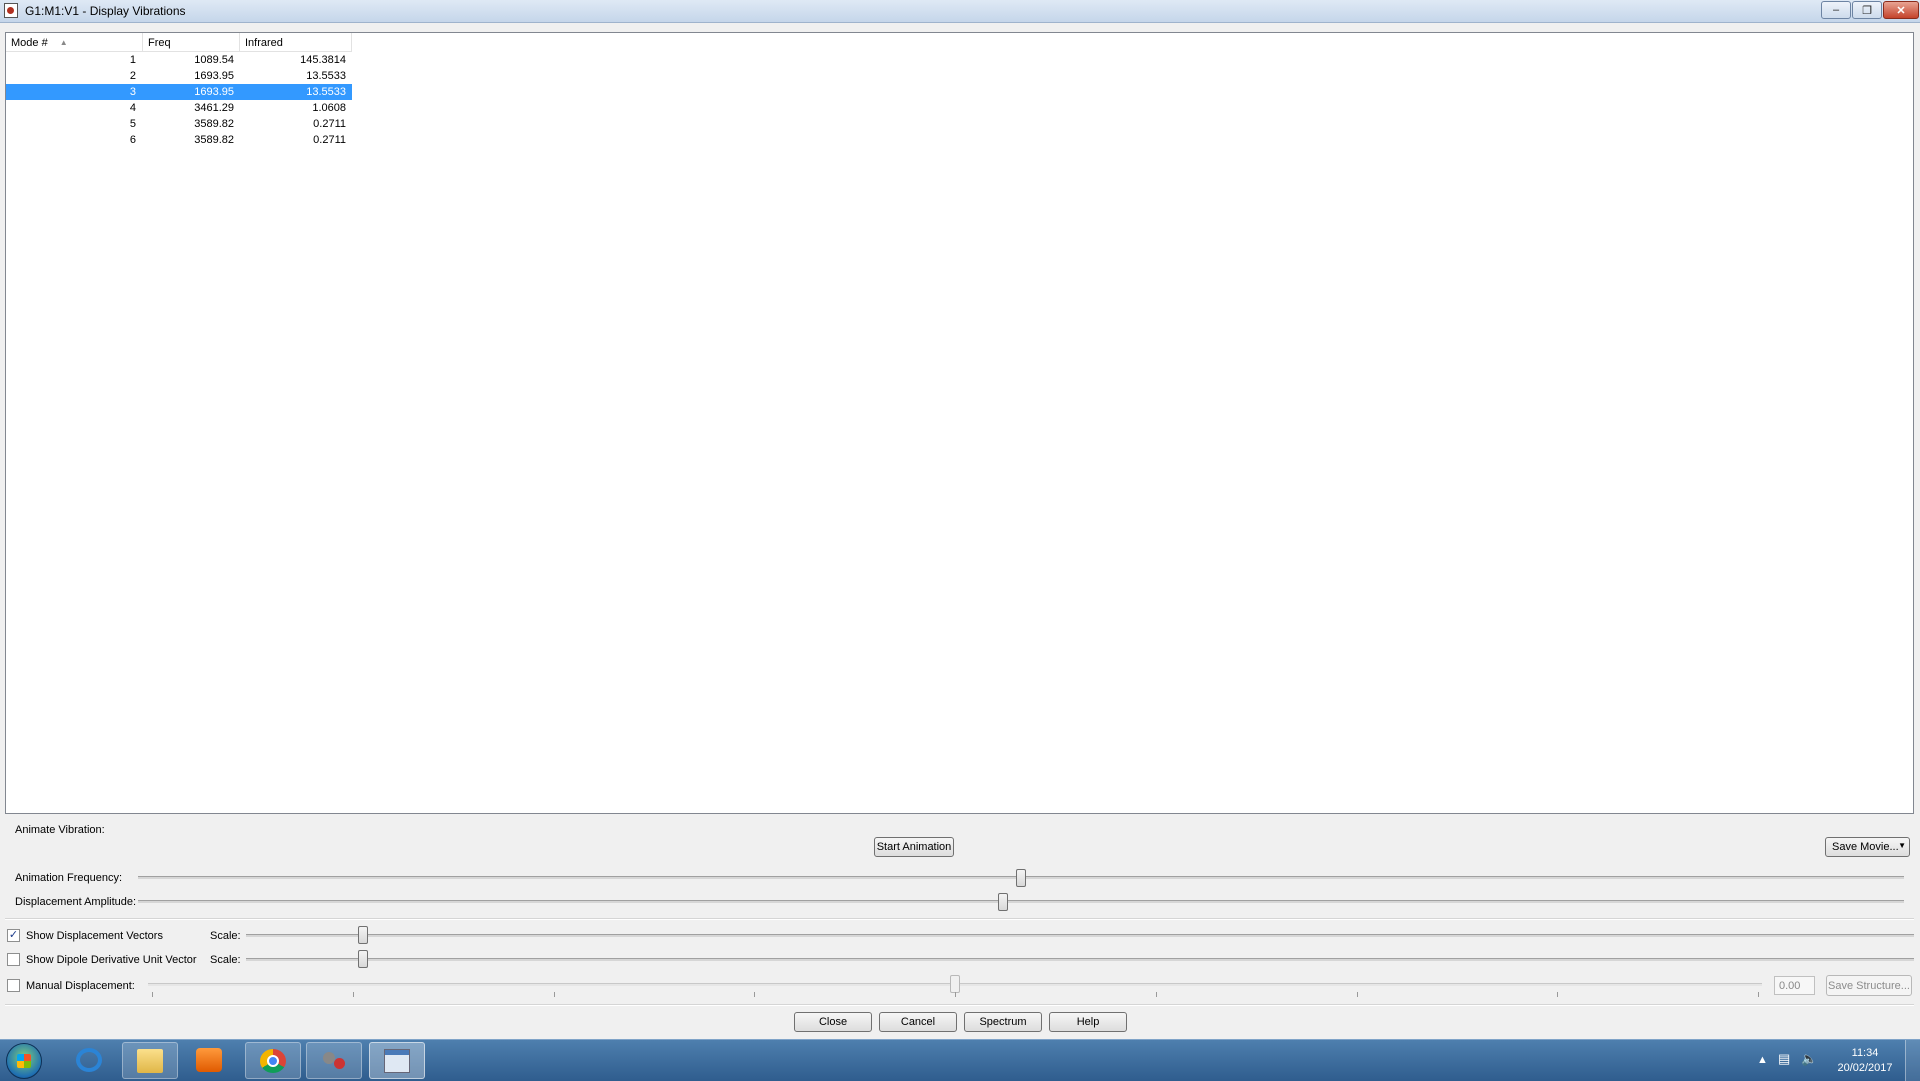  Describe the element at coordinates (214, 108) in the screenshot. I see `cell-freq: 3461.29` at that location.